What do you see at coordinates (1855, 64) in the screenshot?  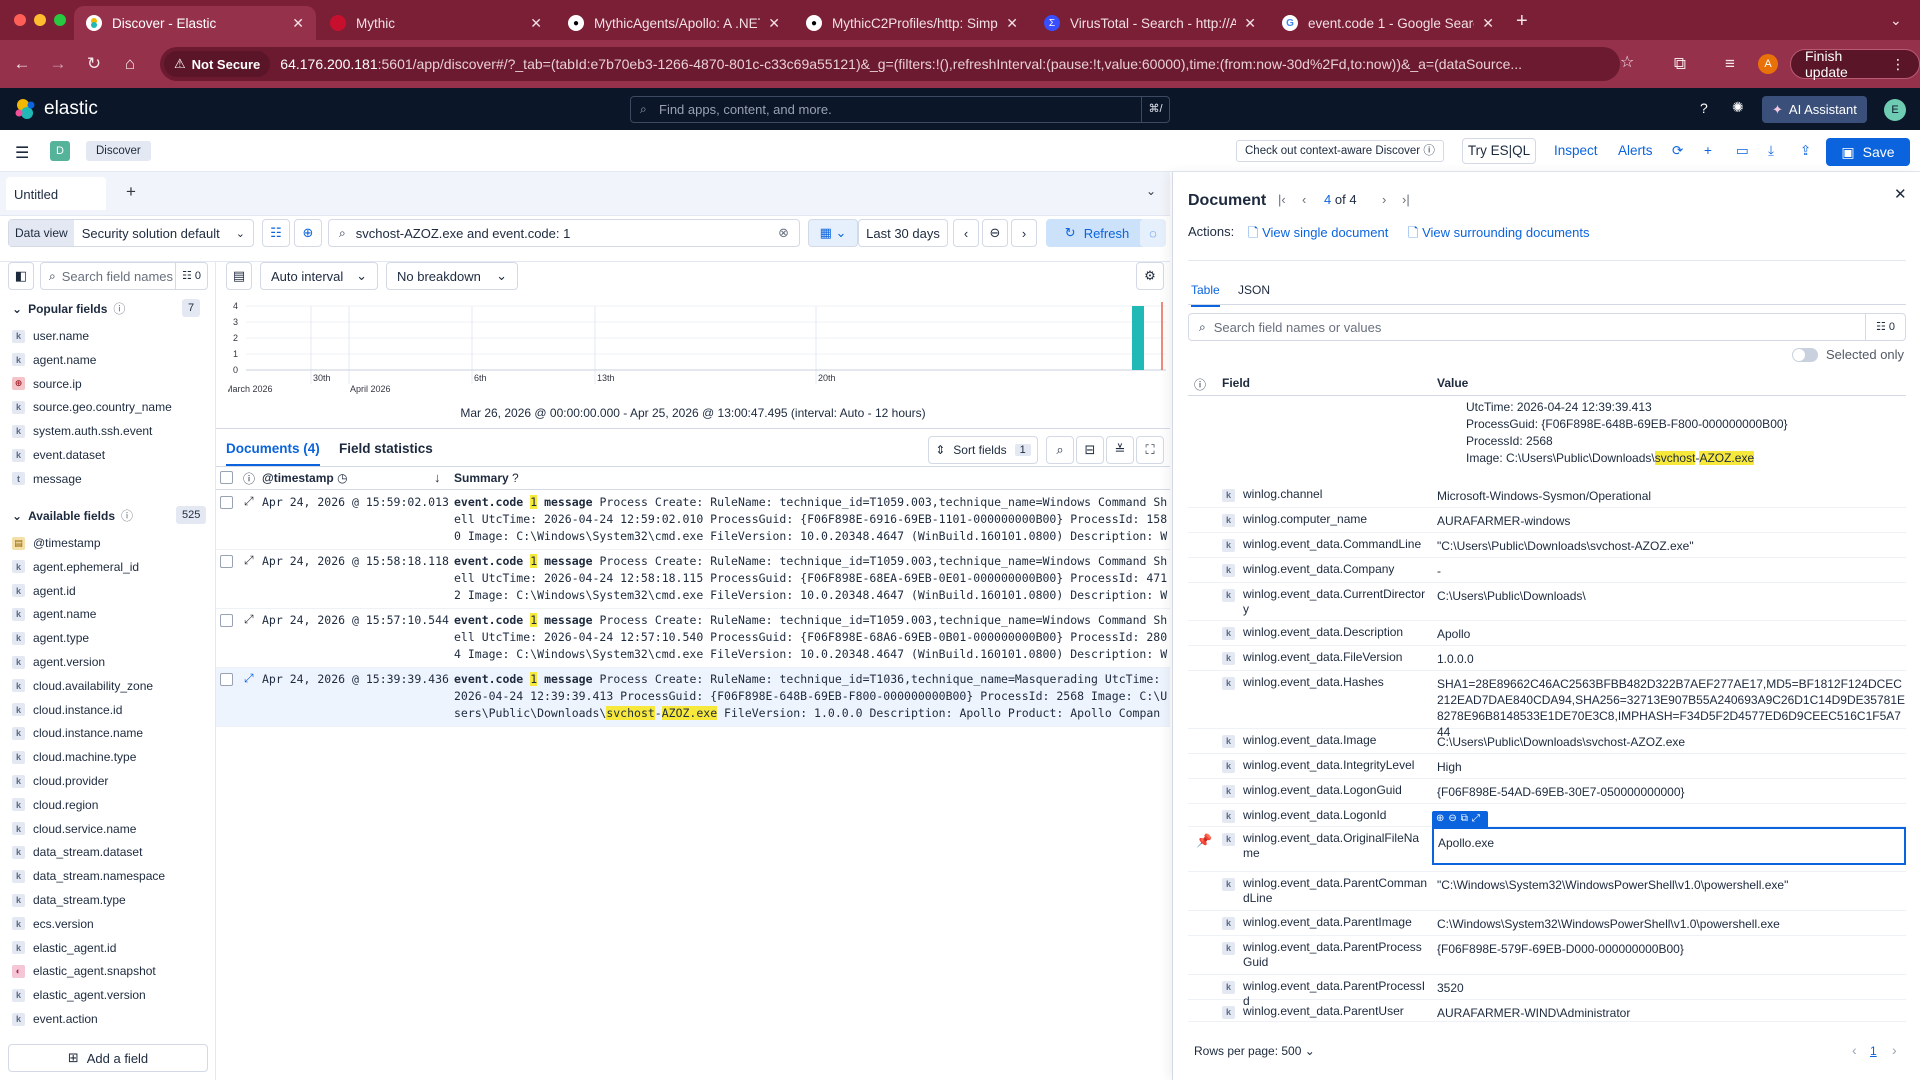 I see `finish-update-button: Finish update ⋮` at bounding box center [1855, 64].